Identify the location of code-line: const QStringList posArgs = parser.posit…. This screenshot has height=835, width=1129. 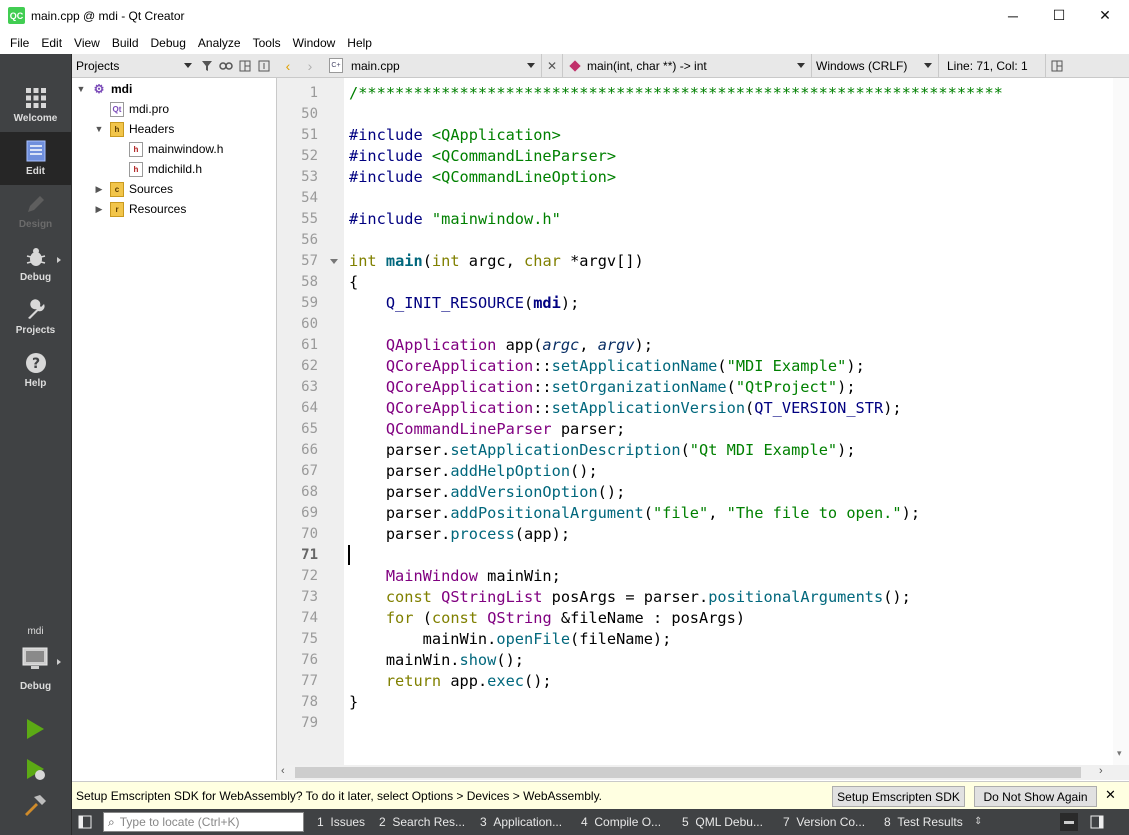
(630, 597).